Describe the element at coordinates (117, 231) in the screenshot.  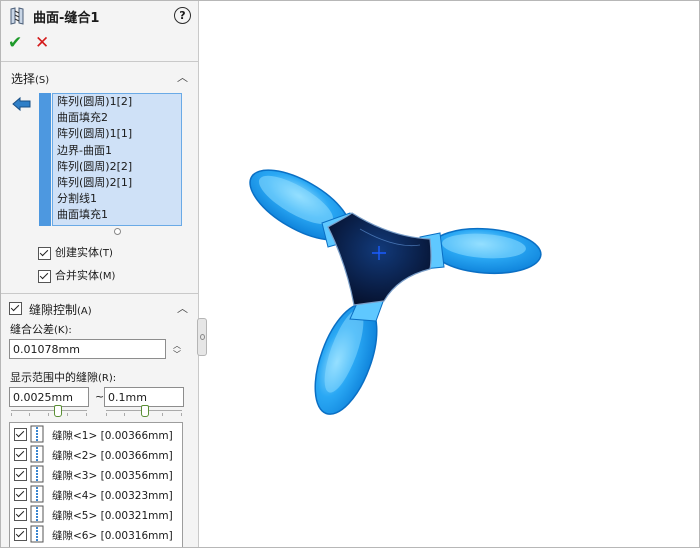
I see `list-resize-handle` at that location.